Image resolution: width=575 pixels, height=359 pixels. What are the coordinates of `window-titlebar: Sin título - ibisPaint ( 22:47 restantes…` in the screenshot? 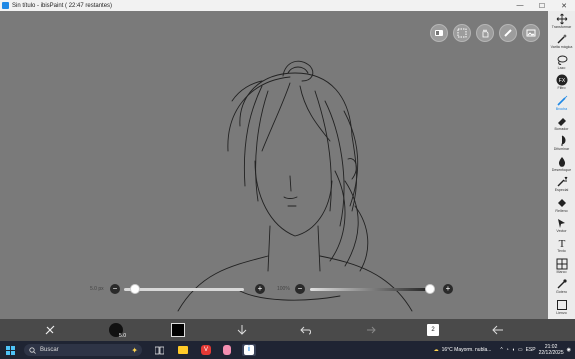 It's located at (287, 5).